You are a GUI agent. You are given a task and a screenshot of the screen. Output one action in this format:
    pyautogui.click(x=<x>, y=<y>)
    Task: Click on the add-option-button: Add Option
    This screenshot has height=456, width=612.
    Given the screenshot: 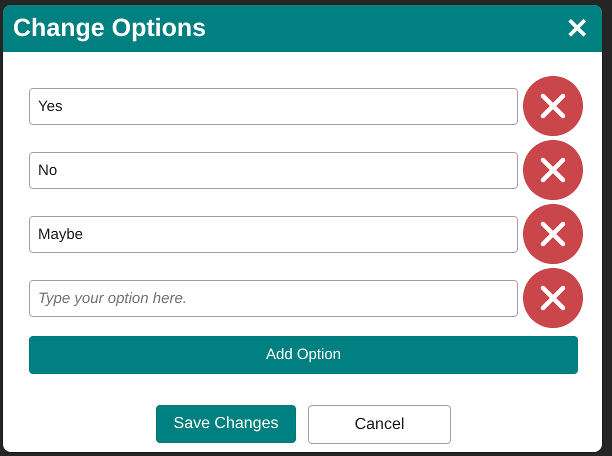 What is the action you would take?
    pyautogui.click(x=303, y=355)
    